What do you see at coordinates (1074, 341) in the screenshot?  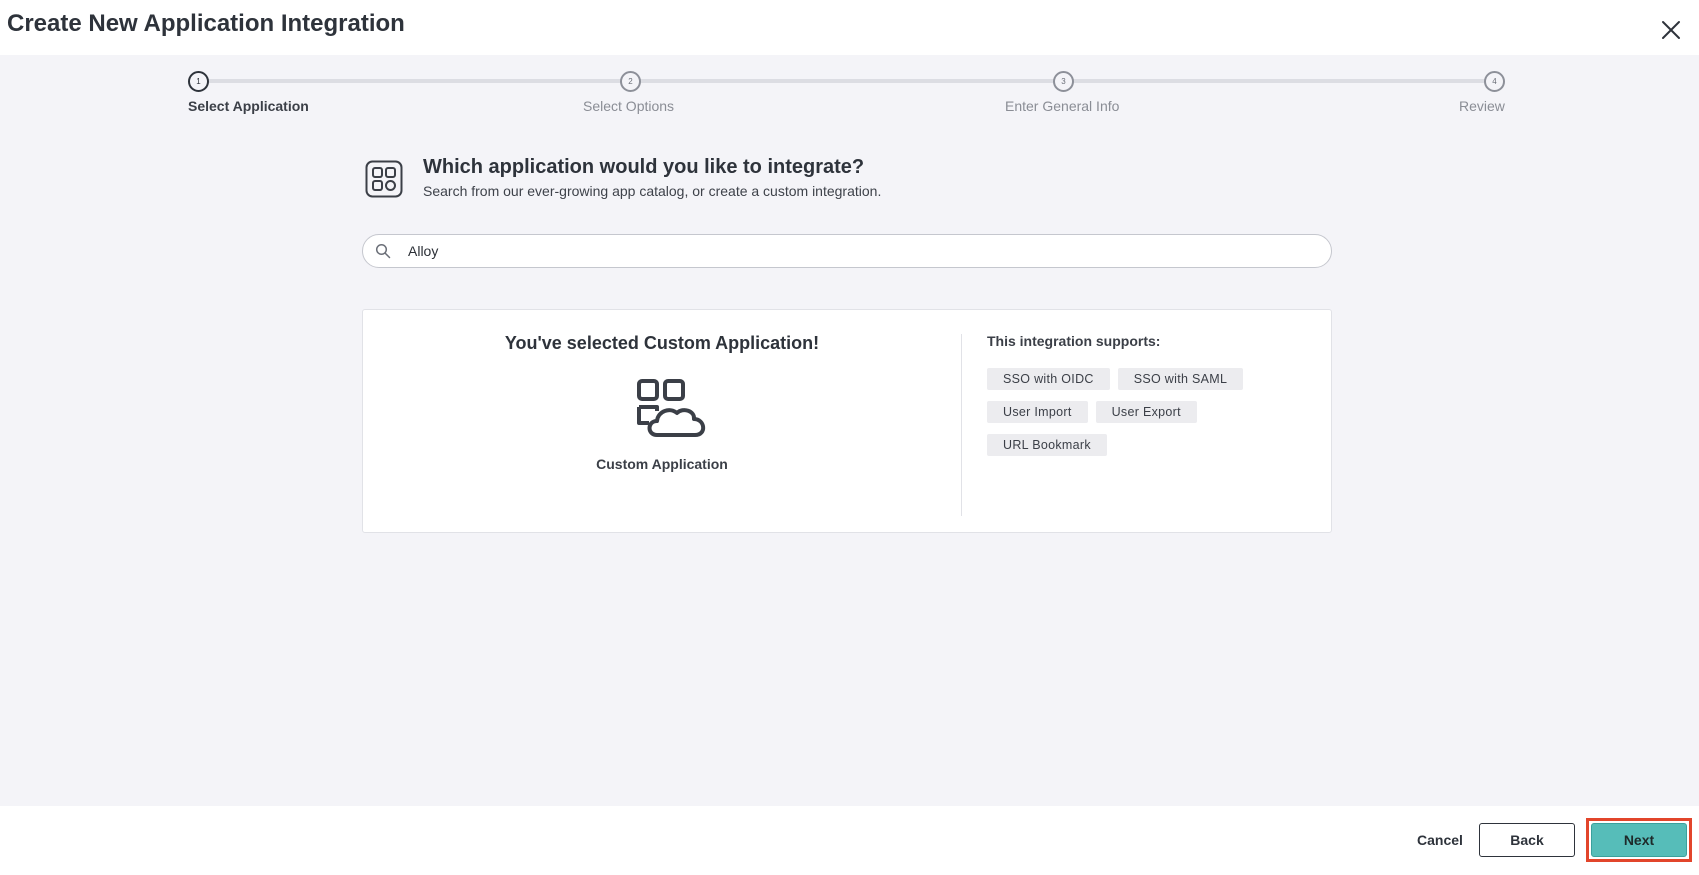 I see `supports-title: This integration supports:` at bounding box center [1074, 341].